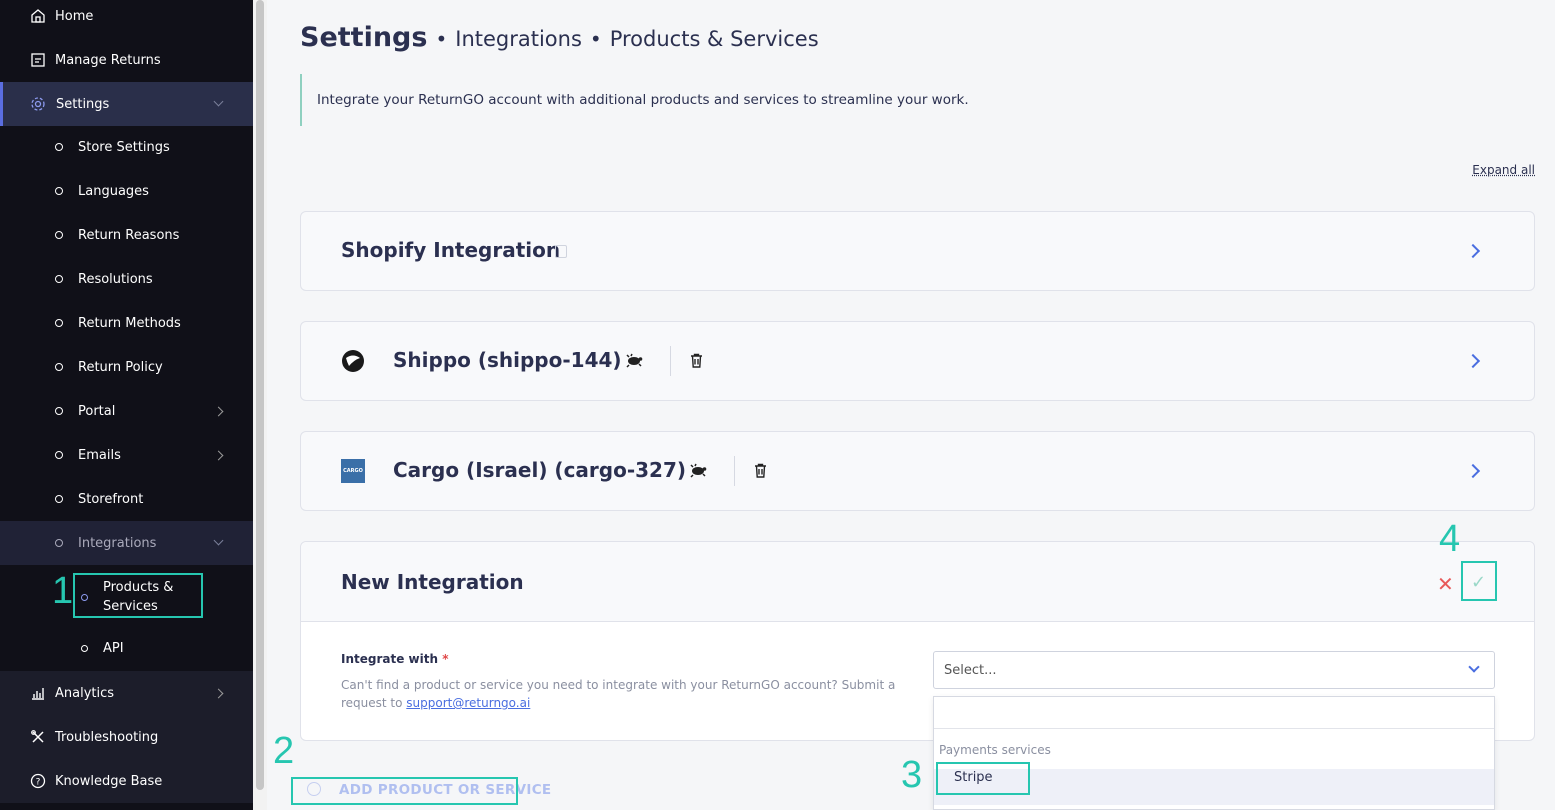 The image size is (1555, 810). Describe the element at coordinates (540, 470) in the screenshot. I see `card-title: Cargo (Israel) (cargo-327)` at that location.